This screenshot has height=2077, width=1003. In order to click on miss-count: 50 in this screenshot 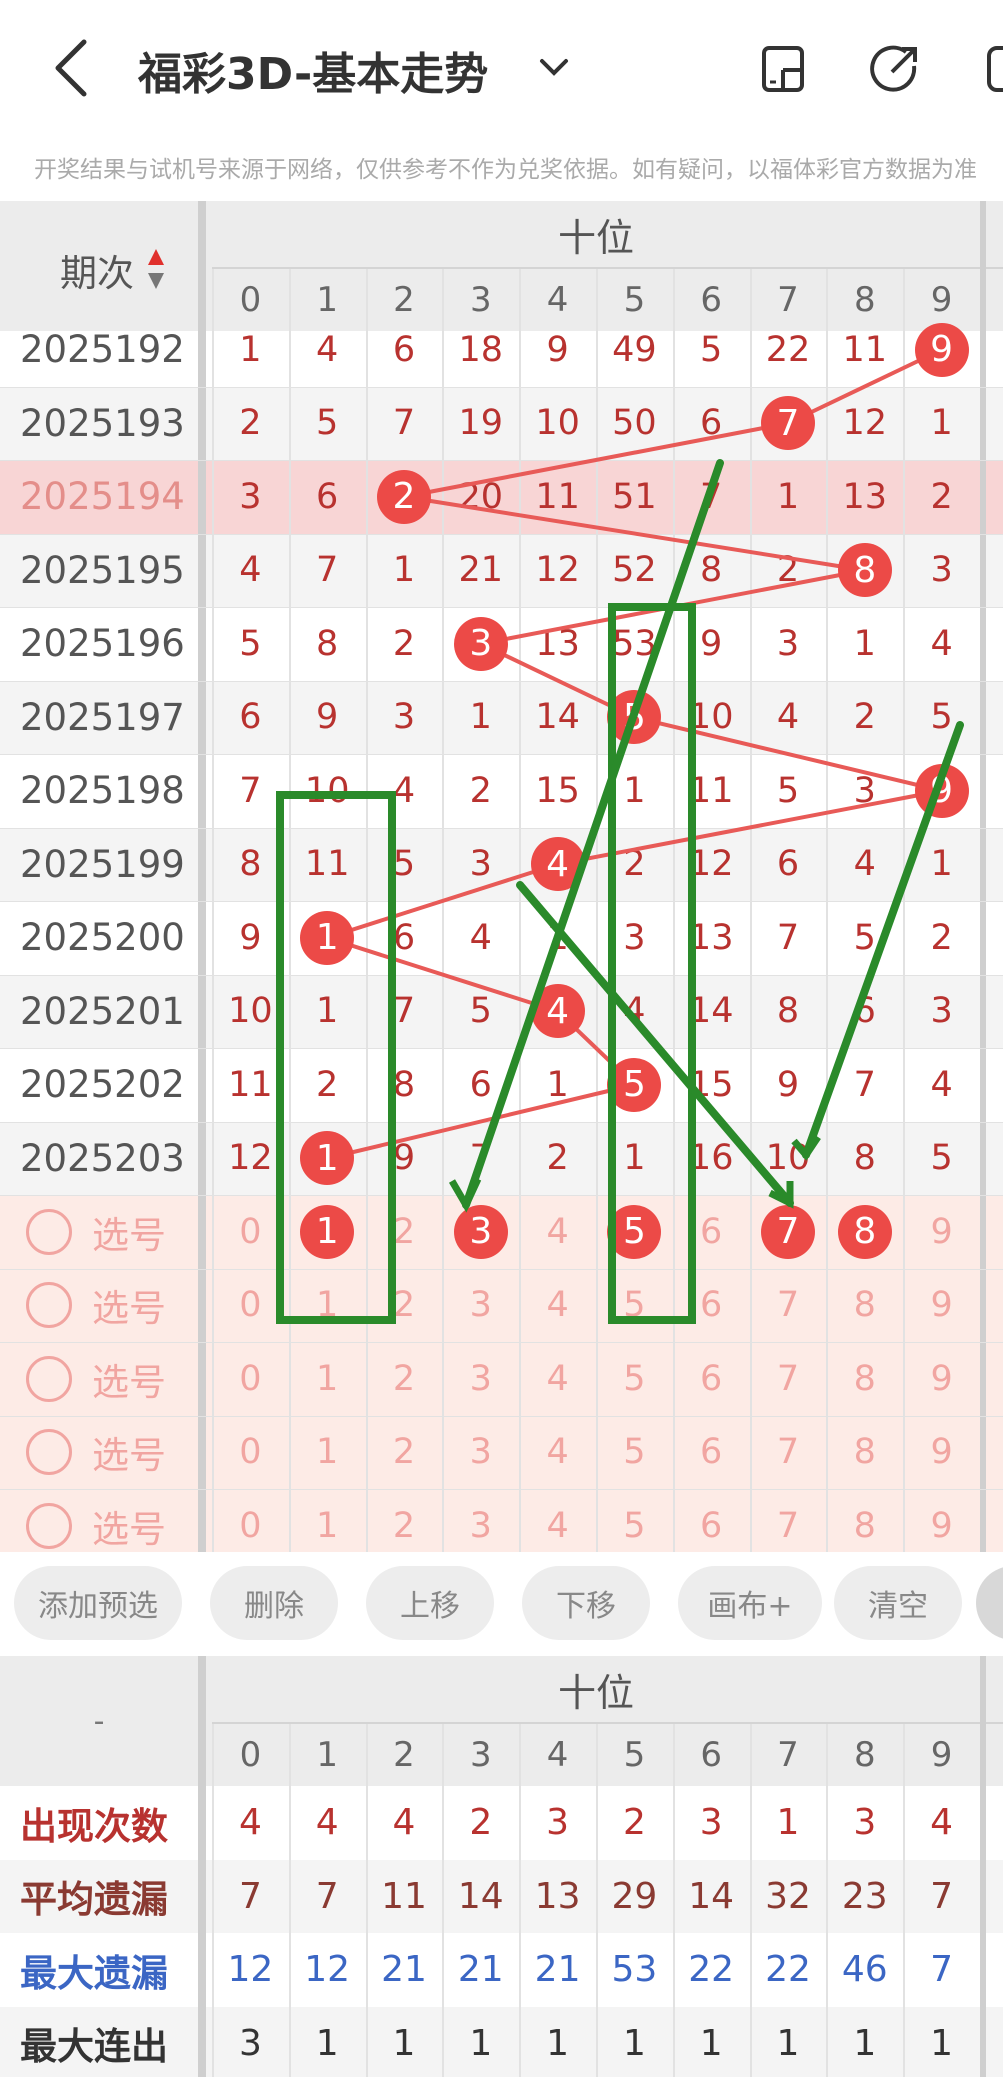, I will do `click(634, 423)`.